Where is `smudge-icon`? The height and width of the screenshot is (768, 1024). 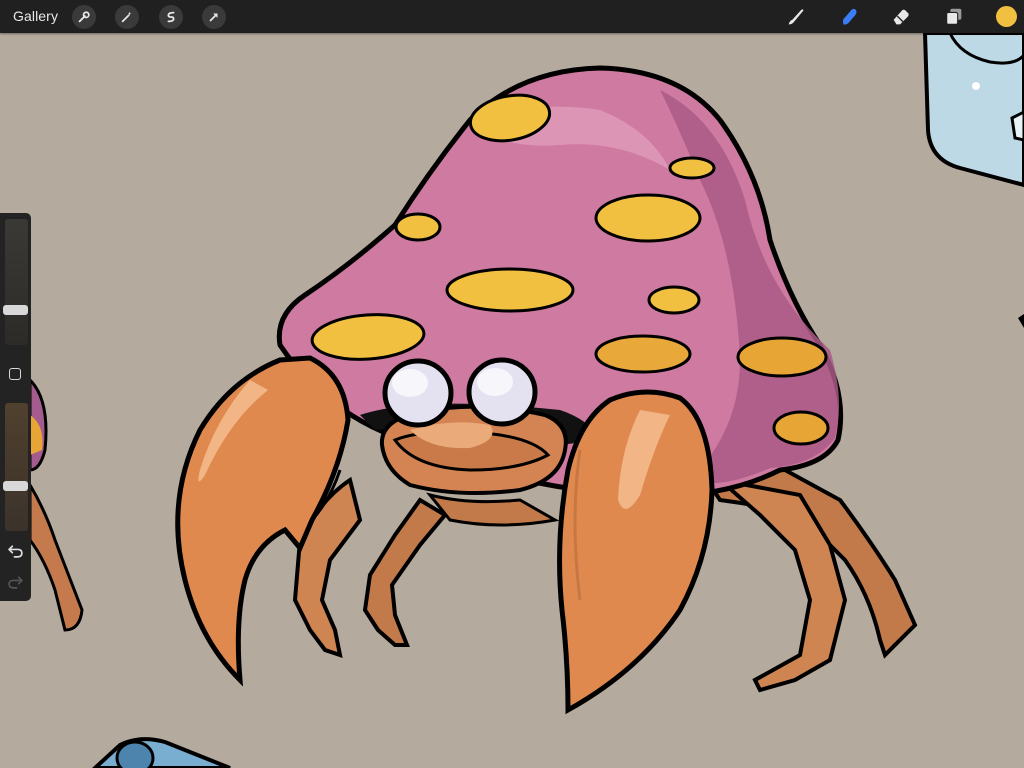 smudge-icon is located at coordinates (849, 16).